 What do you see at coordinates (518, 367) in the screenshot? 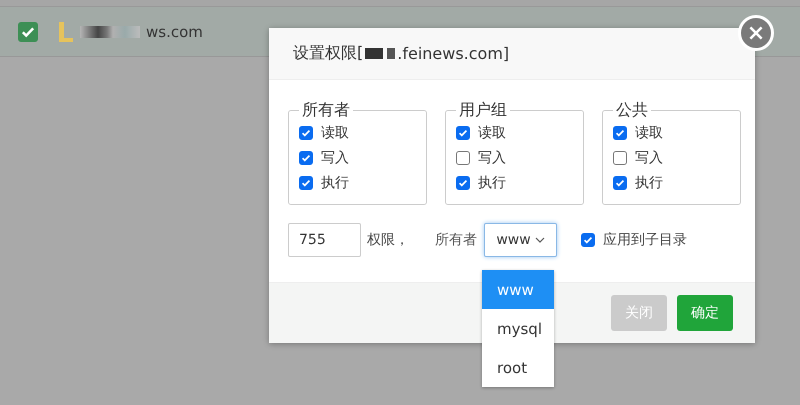
I see `dropdown-option: root` at bounding box center [518, 367].